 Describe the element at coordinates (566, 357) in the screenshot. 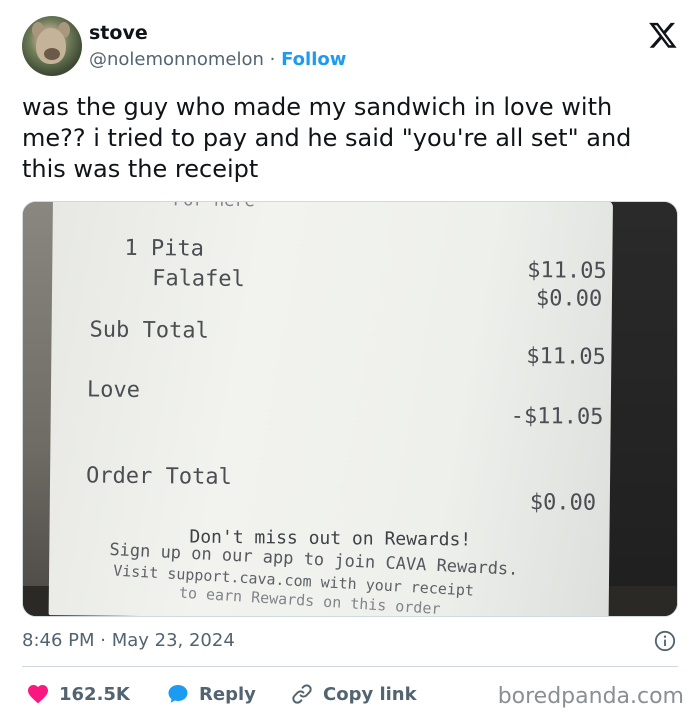

I see `receipt-subtotal-value: $11.05` at that location.